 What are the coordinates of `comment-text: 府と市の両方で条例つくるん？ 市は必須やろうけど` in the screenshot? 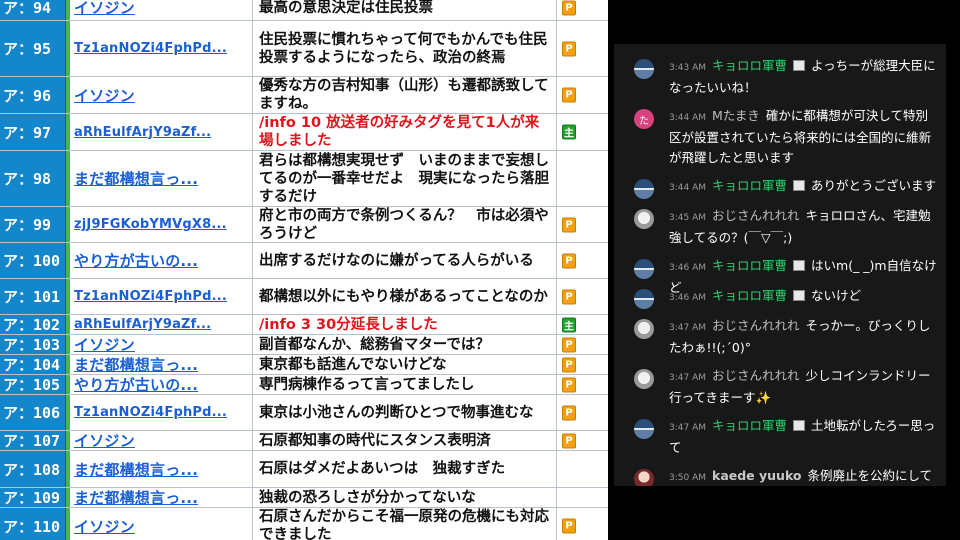 It's located at (404, 224).